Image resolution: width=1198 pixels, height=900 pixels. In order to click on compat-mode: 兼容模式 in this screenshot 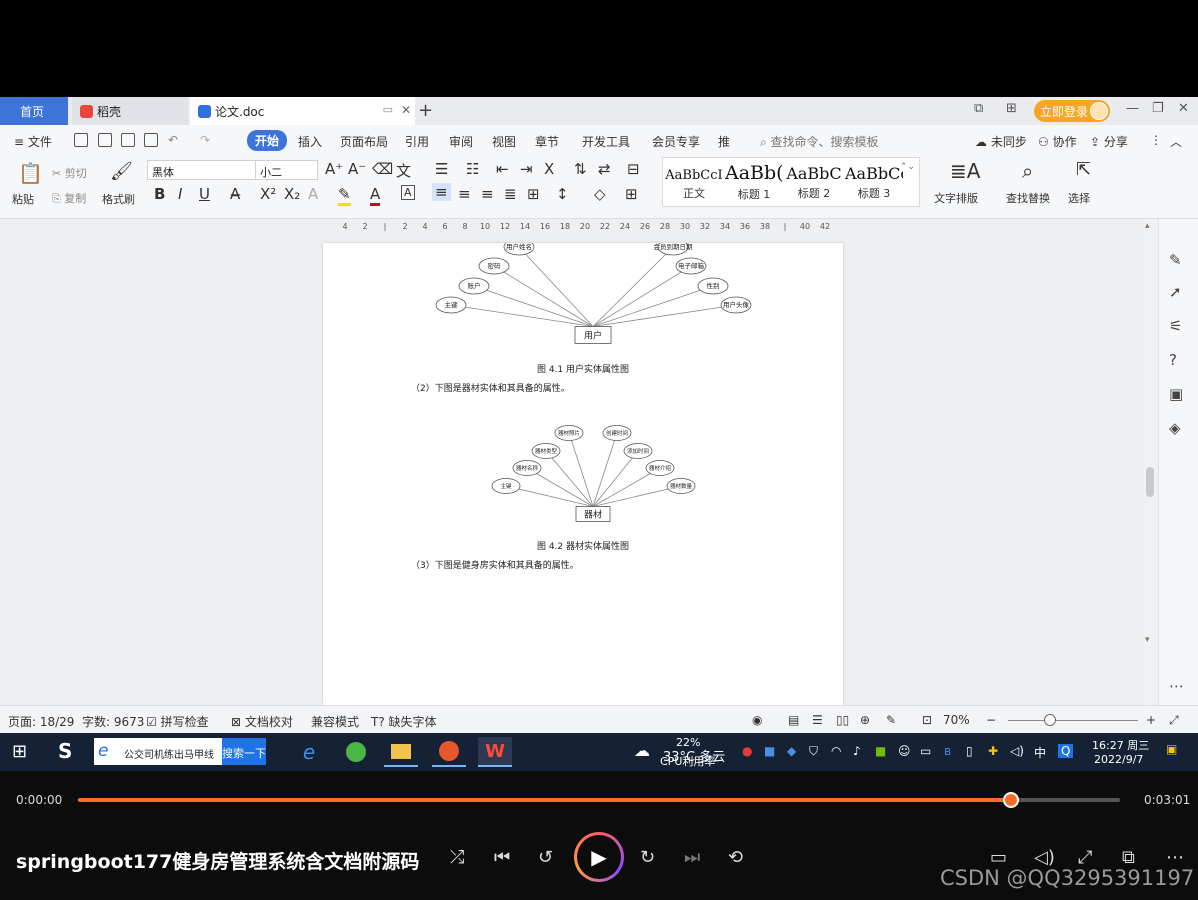, I will do `click(335, 721)`.